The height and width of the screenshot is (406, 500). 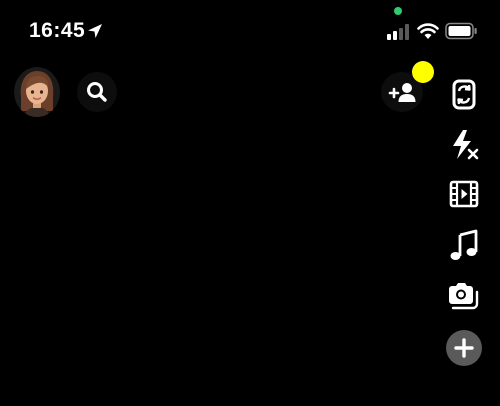 I want to click on add-friend-icon, so click(x=402, y=99).